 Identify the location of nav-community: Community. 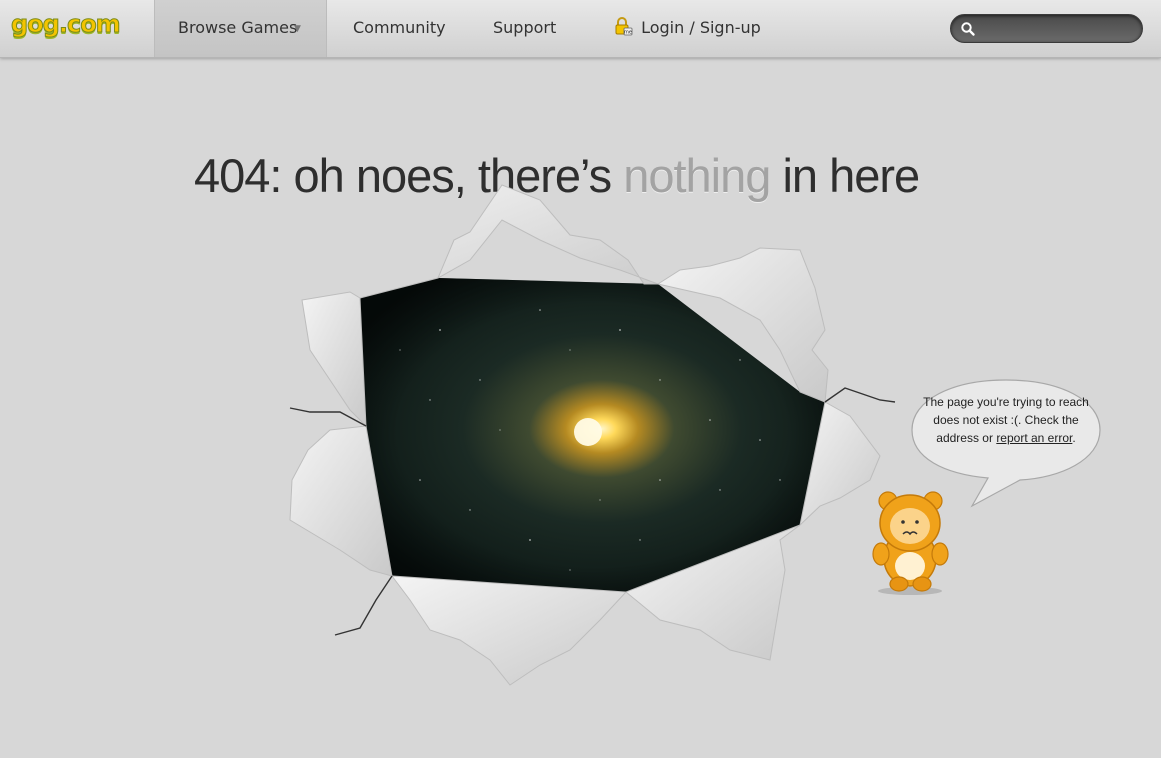
(399, 28).